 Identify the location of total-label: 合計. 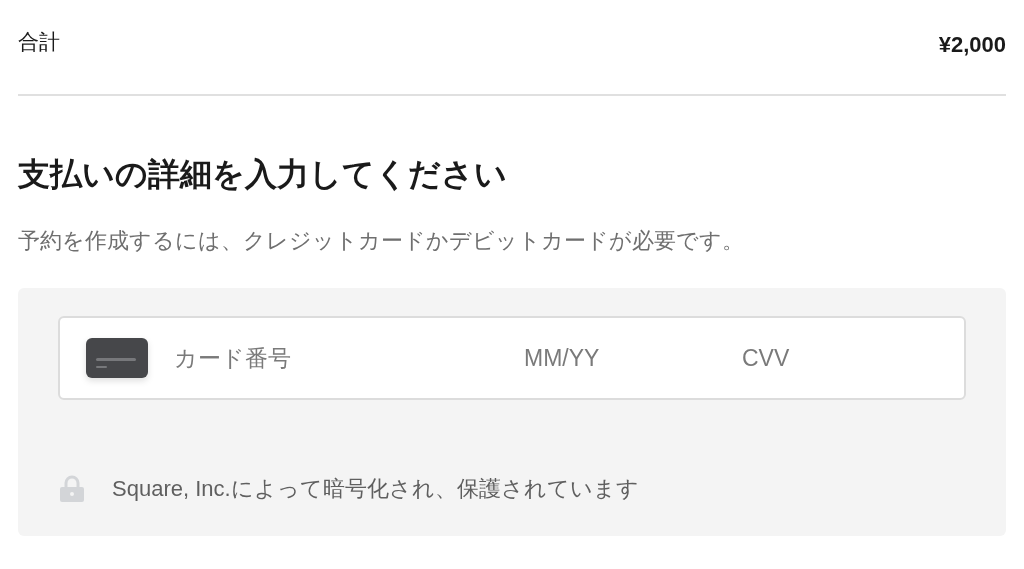
(39, 42).